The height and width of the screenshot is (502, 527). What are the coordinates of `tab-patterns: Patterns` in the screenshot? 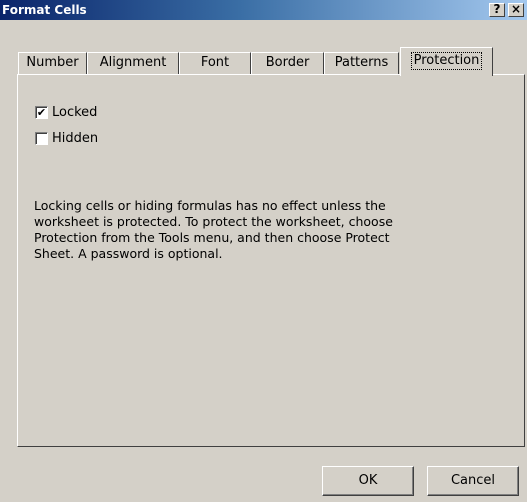 It's located at (361, 63).